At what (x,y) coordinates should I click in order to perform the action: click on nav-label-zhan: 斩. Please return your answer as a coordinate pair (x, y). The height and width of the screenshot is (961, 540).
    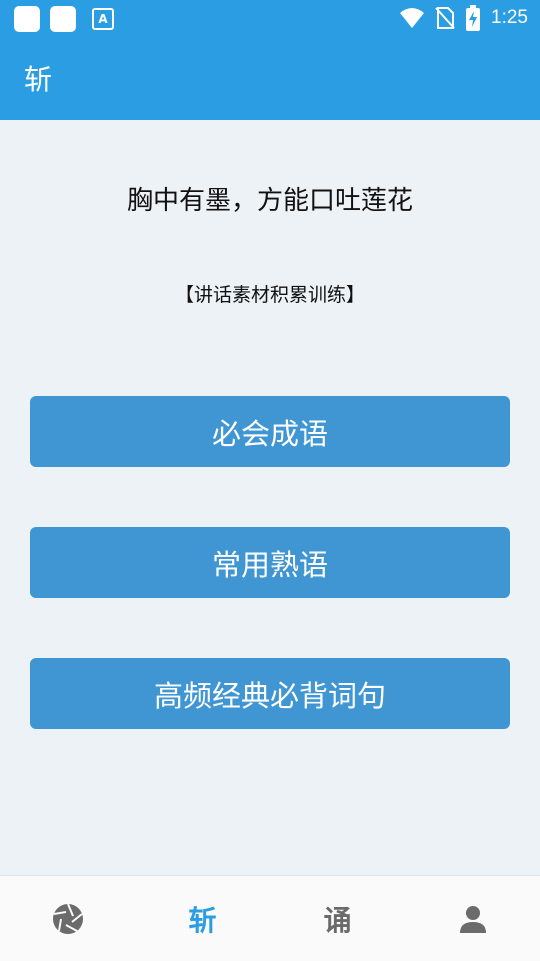
    Looking at the image, I should click on (202, 920).